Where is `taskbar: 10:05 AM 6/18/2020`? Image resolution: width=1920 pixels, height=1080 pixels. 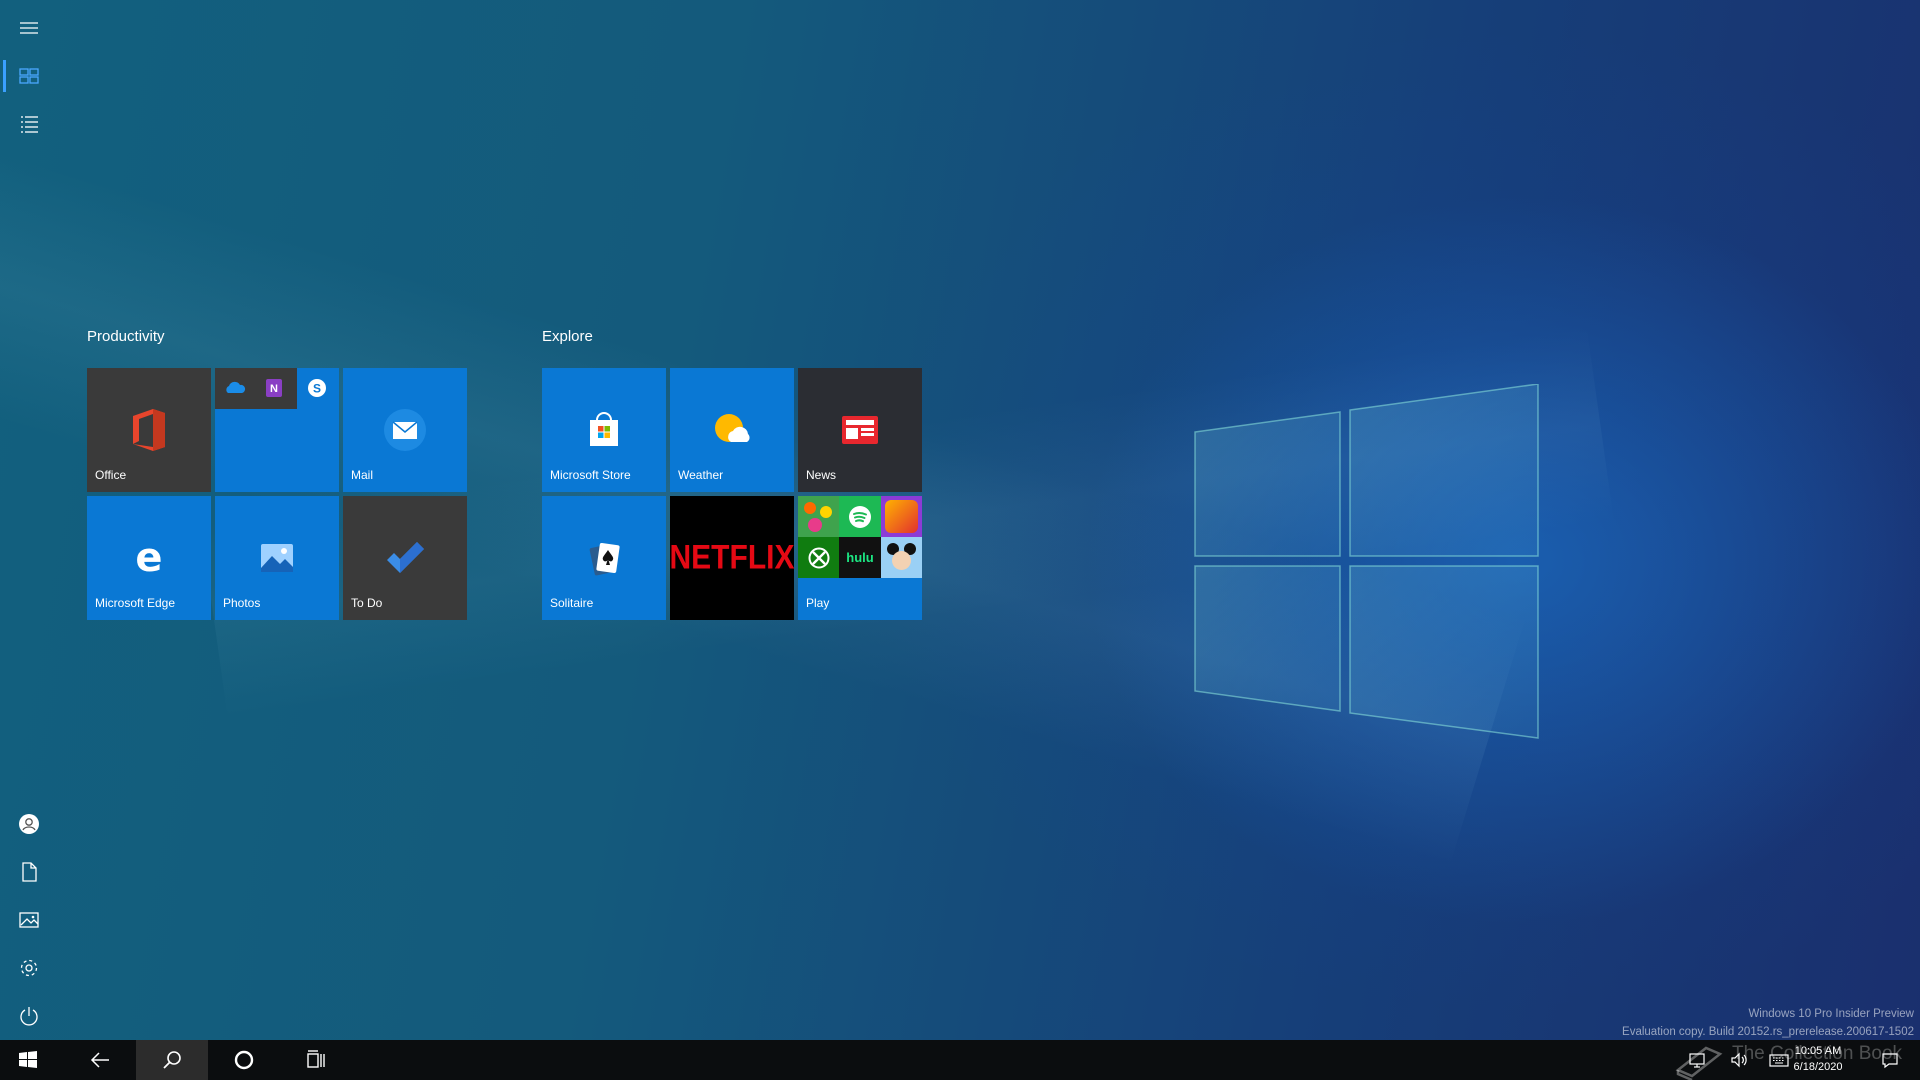
taskbar: 10:05 AM 6/18/2020 is located at coordinates (960, 1060).